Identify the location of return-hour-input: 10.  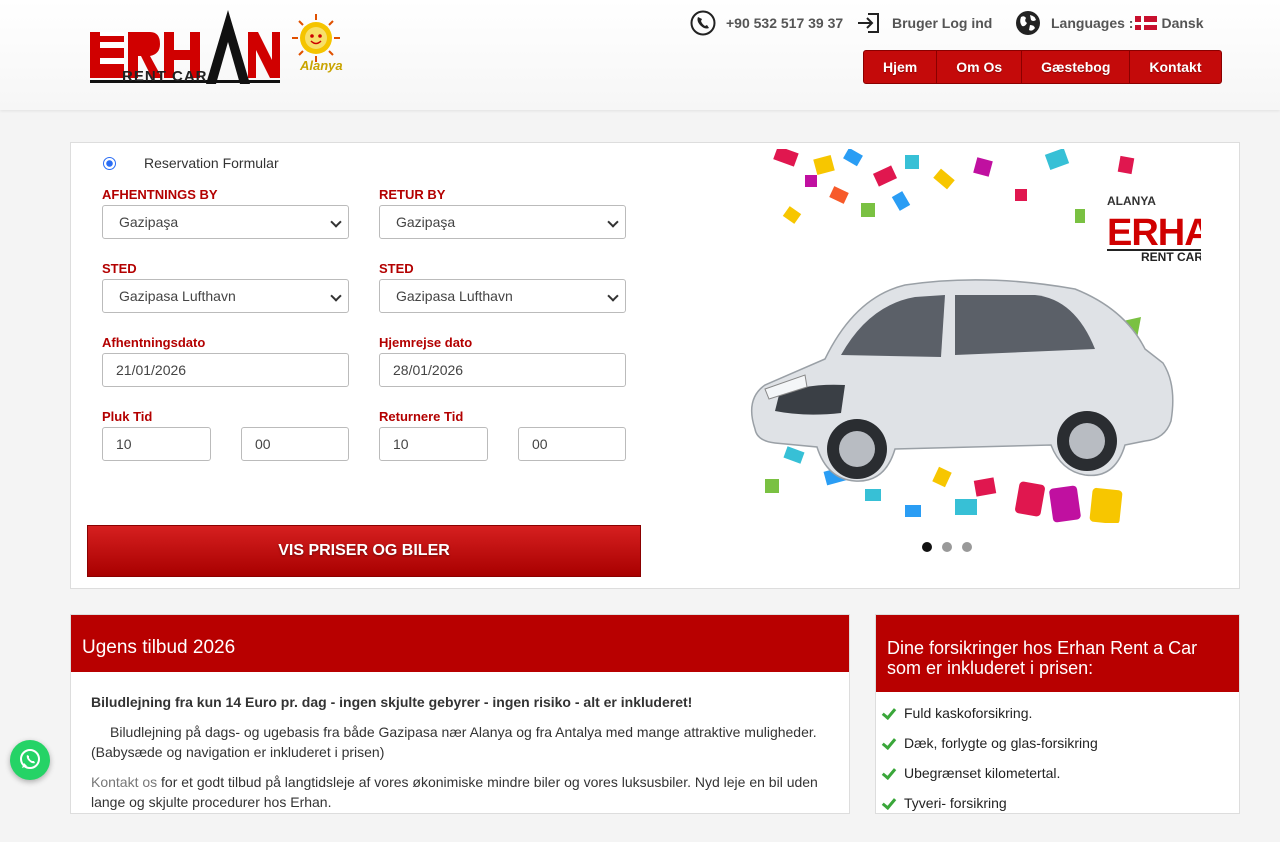
(433, 444).